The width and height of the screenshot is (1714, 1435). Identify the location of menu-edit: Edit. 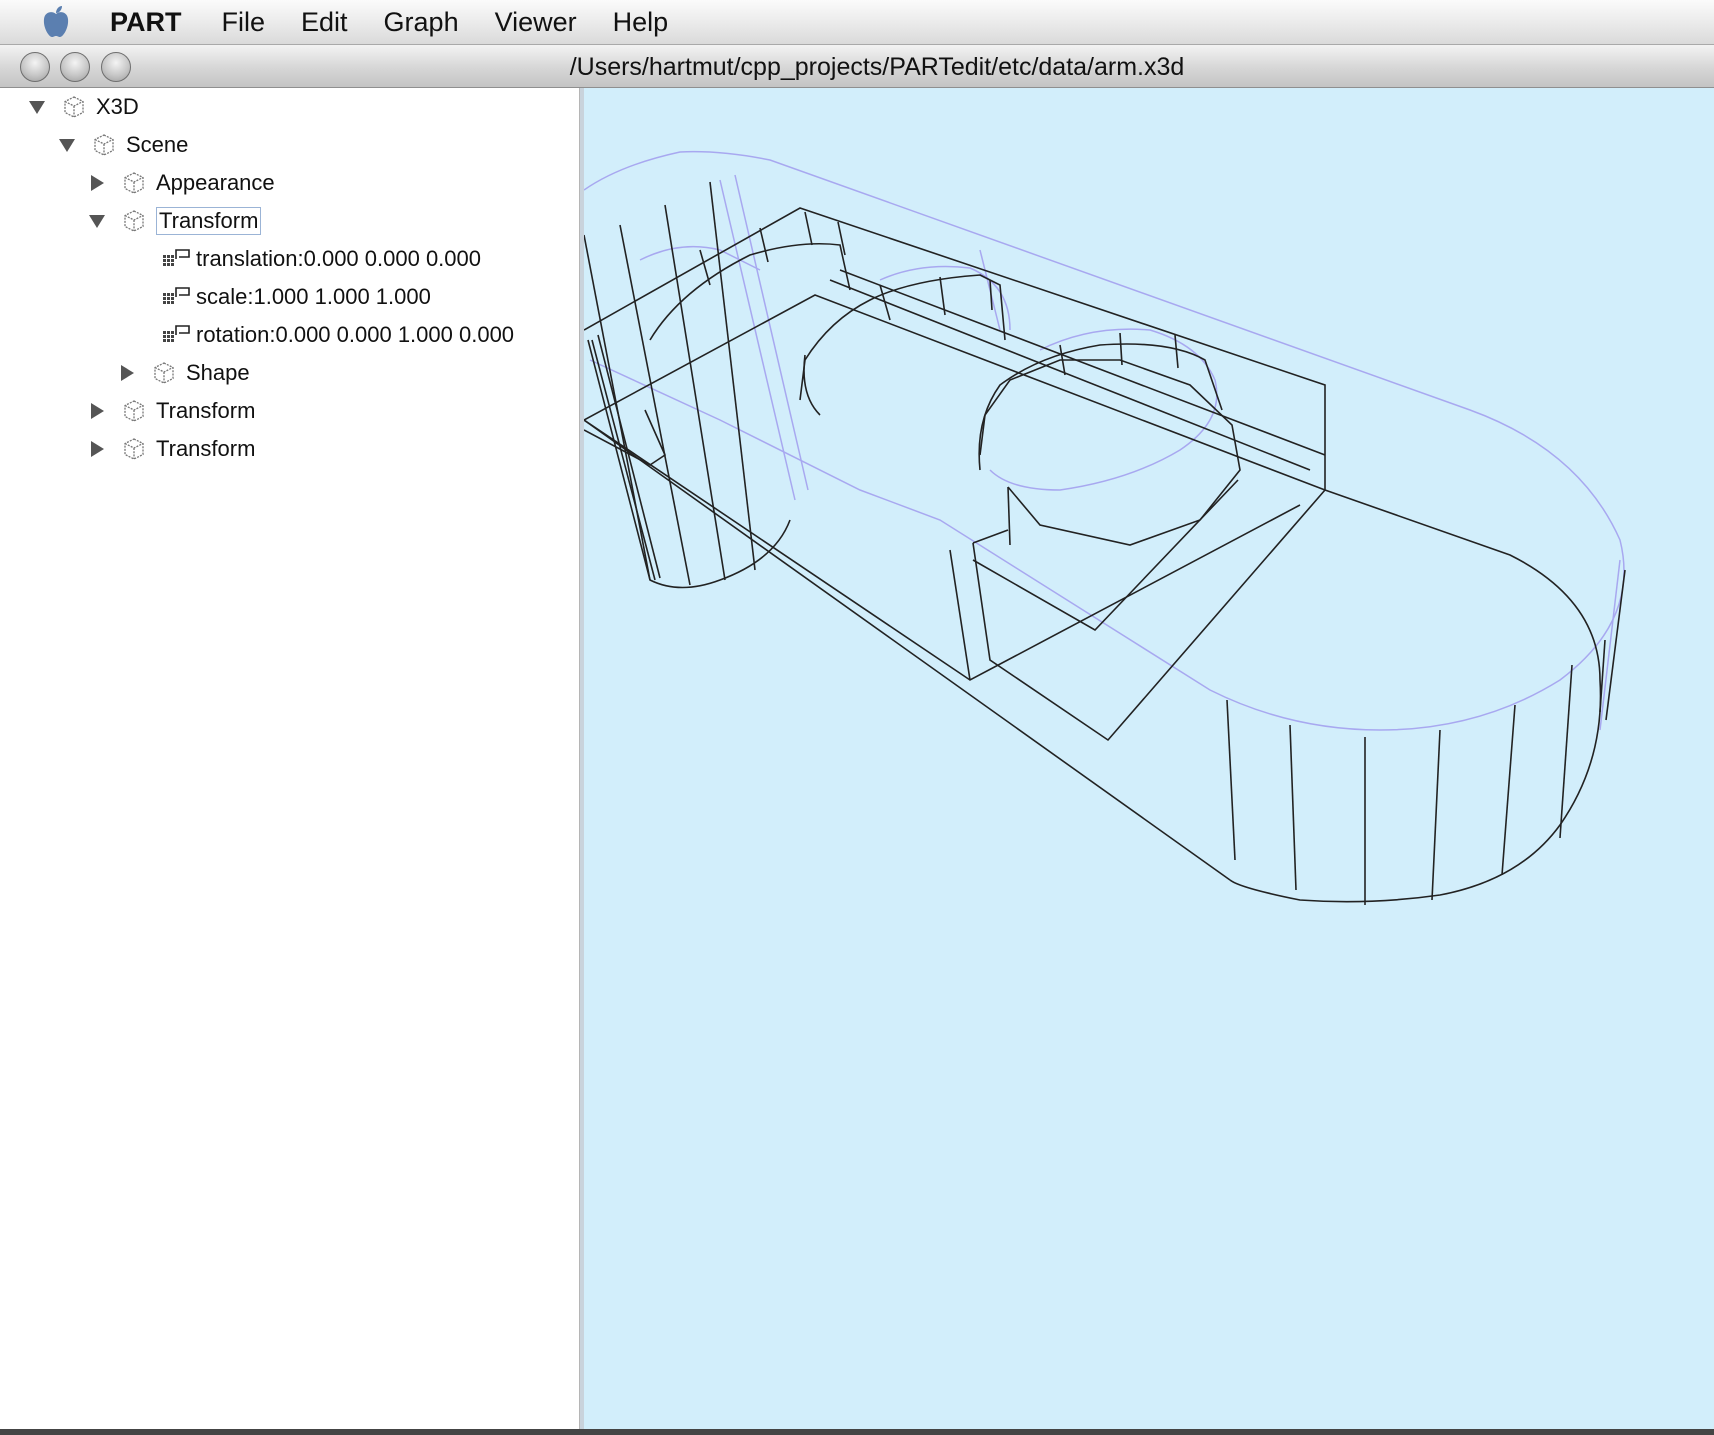
(324, 22).